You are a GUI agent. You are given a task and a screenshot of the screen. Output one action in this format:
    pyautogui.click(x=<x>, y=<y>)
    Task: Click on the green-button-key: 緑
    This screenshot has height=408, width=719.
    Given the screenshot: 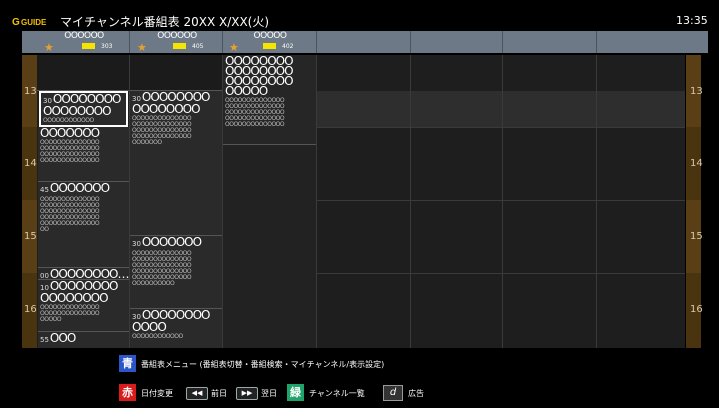 What is the action you would take?
    pyautogui.click(x=295, y=392)
    